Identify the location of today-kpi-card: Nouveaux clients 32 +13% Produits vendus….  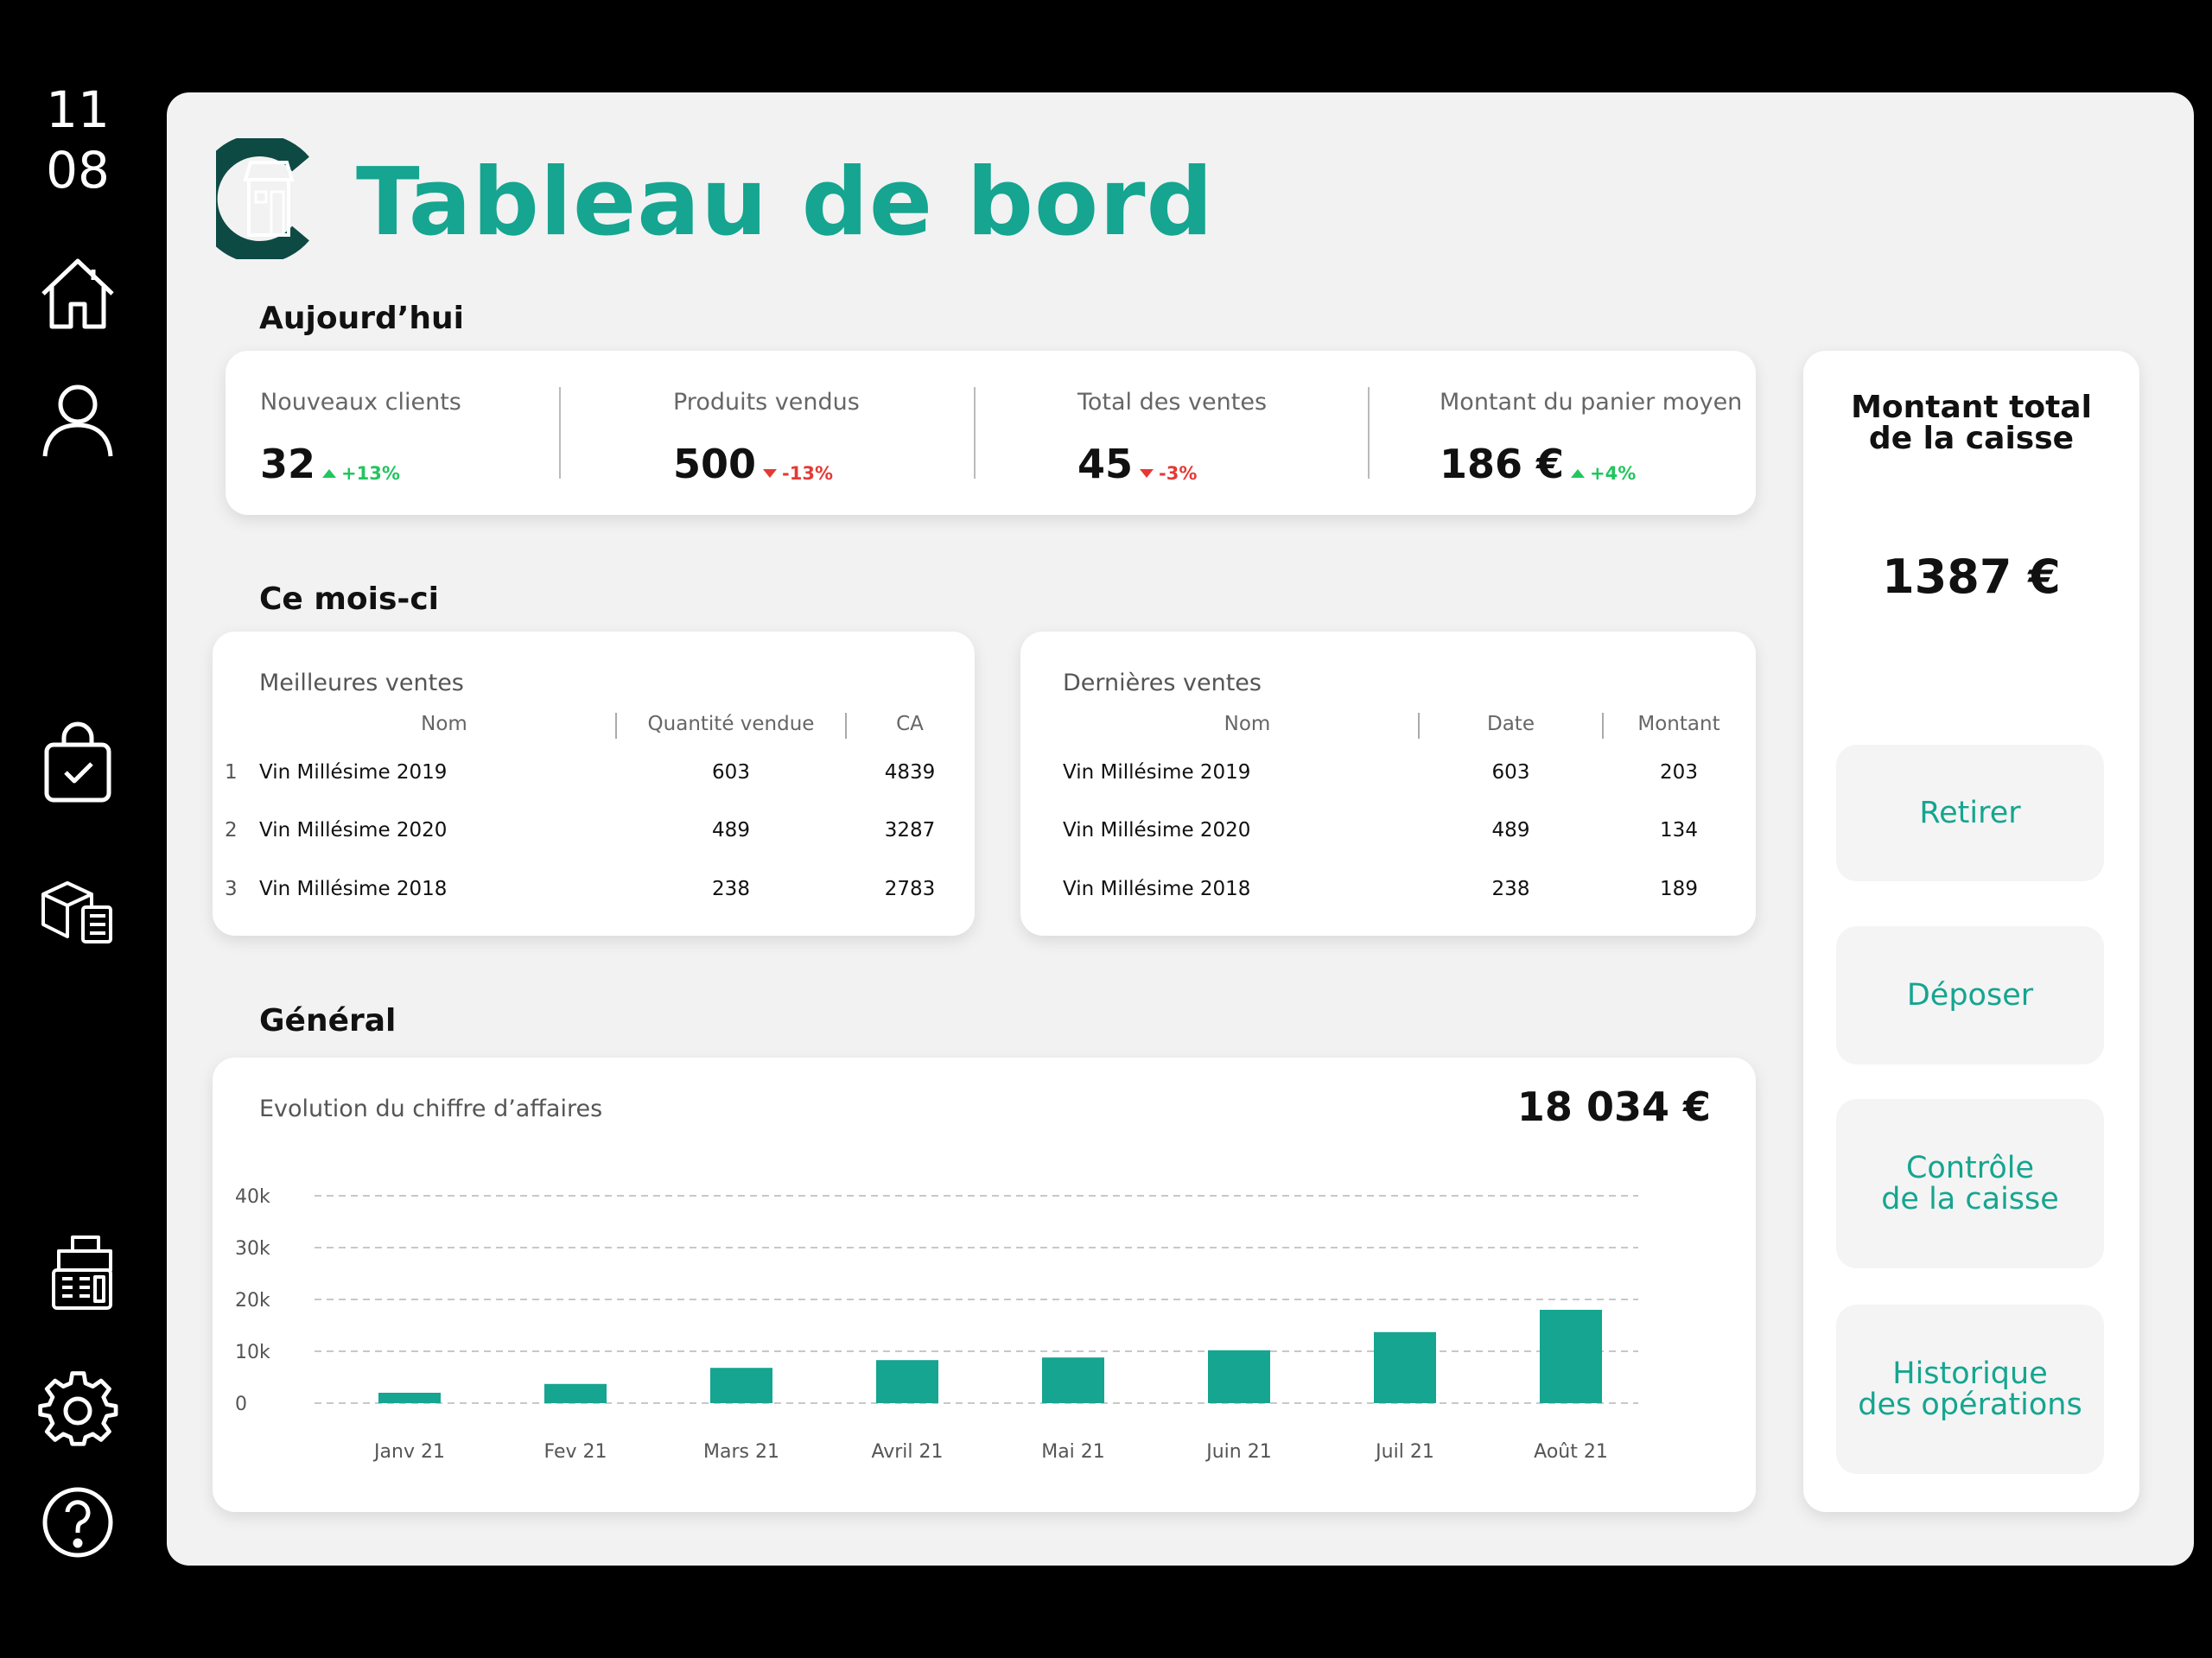
(991, 433).